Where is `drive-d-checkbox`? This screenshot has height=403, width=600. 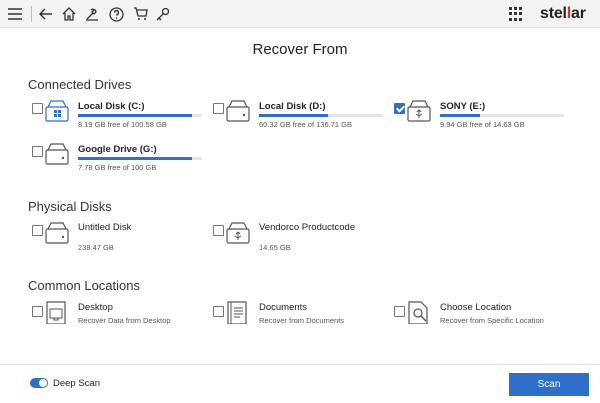 drive-d-checkbox is located at coordinates (218, 108).